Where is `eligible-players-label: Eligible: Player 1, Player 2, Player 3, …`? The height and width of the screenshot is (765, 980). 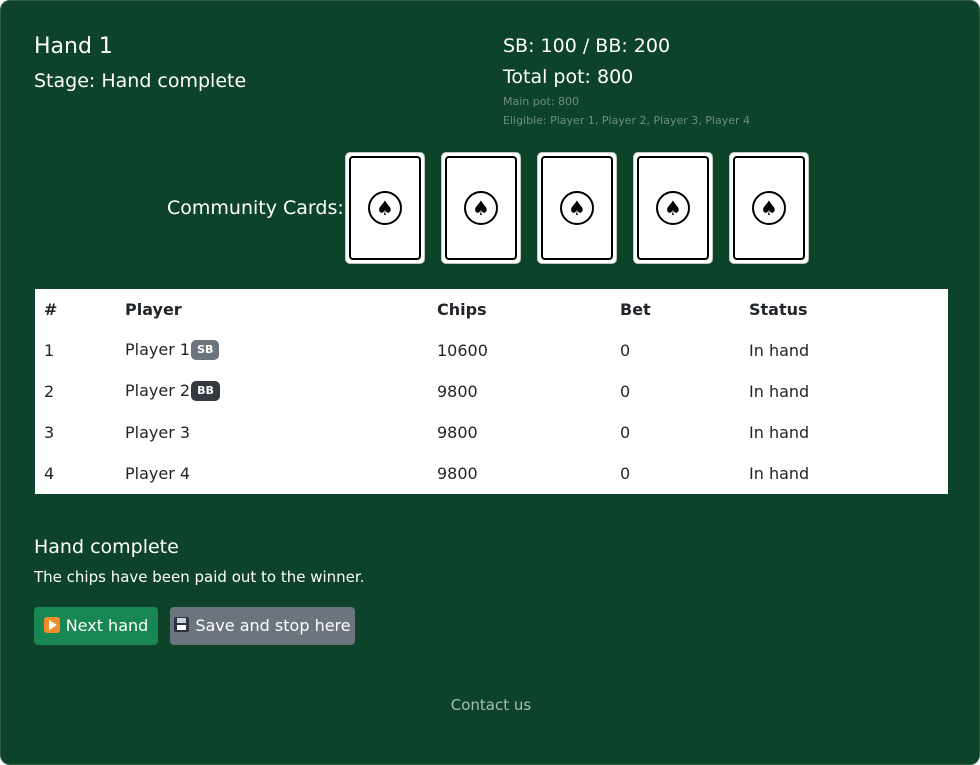
eligible-players-label: Eligible: Player 1, Player 2, Player 3, … is located at coordinates (626, 120).